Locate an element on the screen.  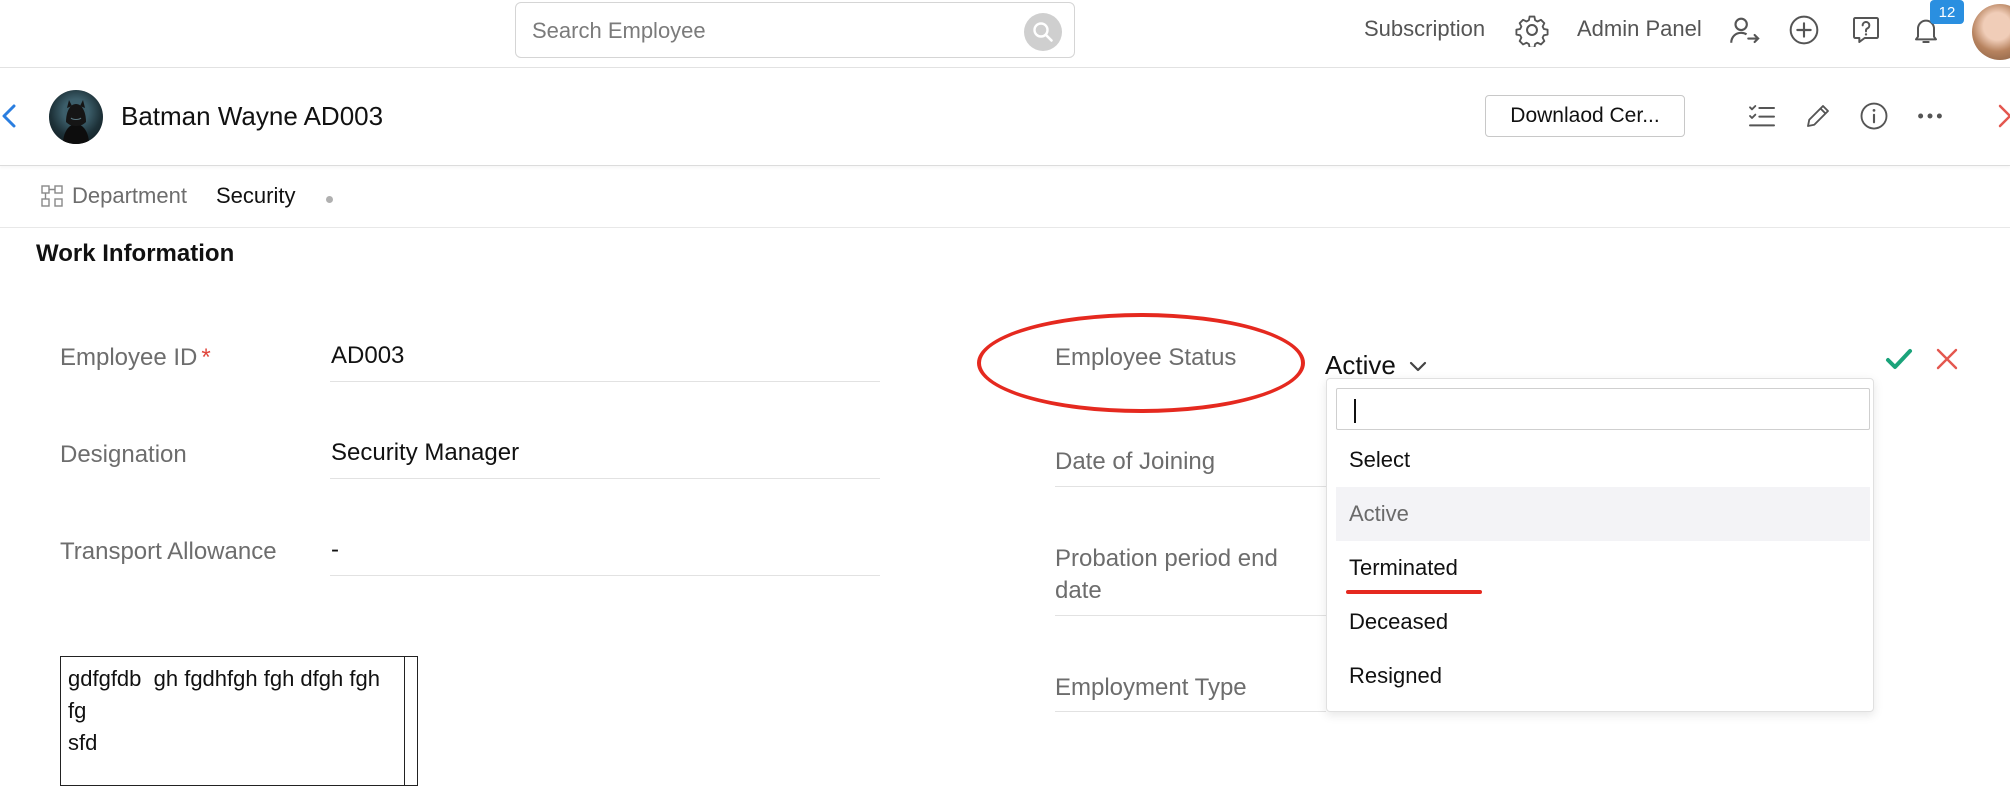
annotation-underline is located at coordinates (1414, 592).